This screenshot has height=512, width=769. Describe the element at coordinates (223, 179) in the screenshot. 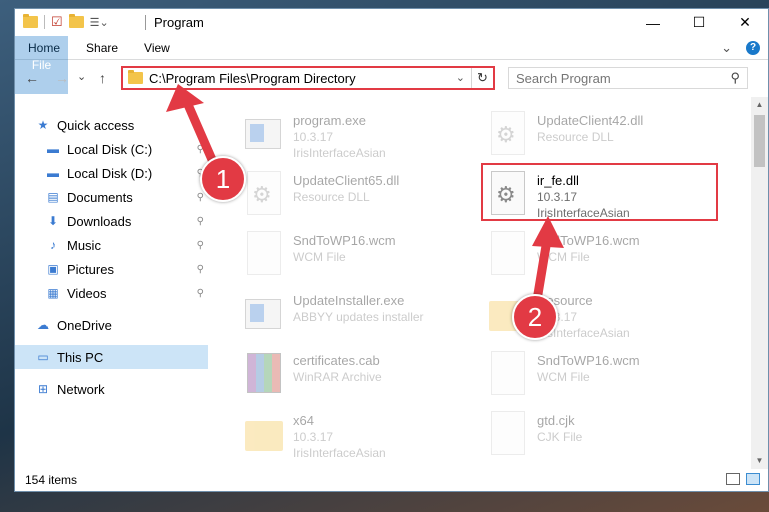

I see `step-1-badge: 1` at that location.